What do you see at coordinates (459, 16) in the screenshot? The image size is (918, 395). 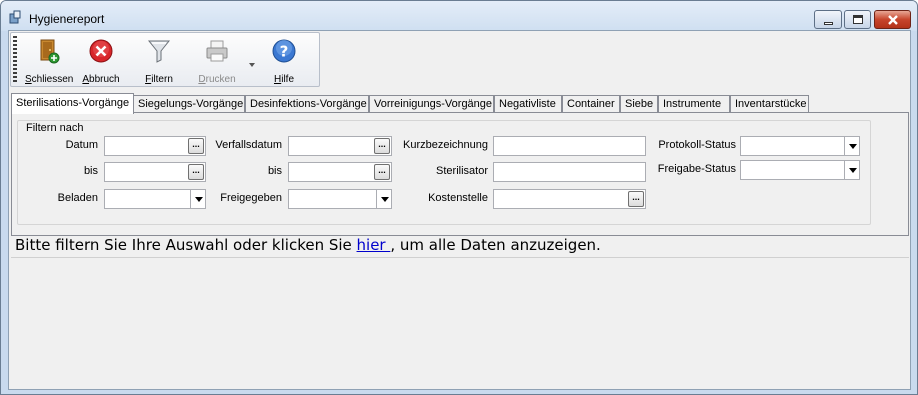 I see `title-bar: Hygienereport` at bounding box center [459, 16].